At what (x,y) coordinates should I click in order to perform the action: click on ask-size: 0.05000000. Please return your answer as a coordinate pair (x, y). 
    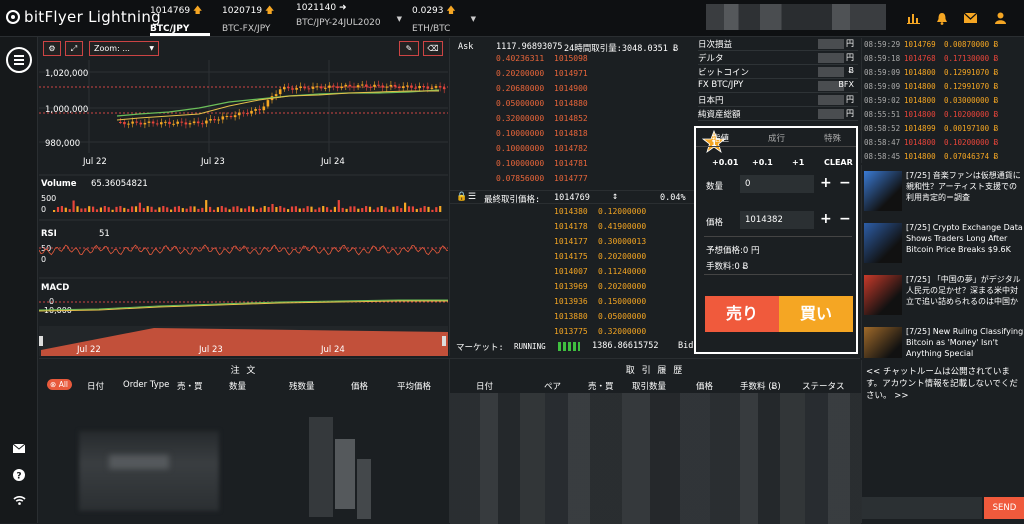
    Looking at the image, I should click on (520, 103).